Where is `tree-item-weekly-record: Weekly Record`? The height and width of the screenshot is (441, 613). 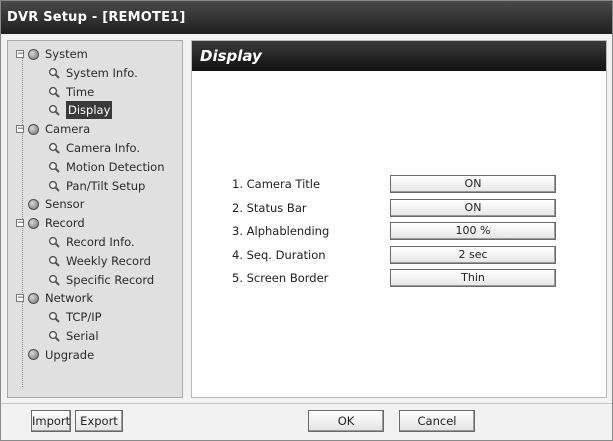 tree-item-weekly-record: Weekly Record is located at coordinates (99, 261).